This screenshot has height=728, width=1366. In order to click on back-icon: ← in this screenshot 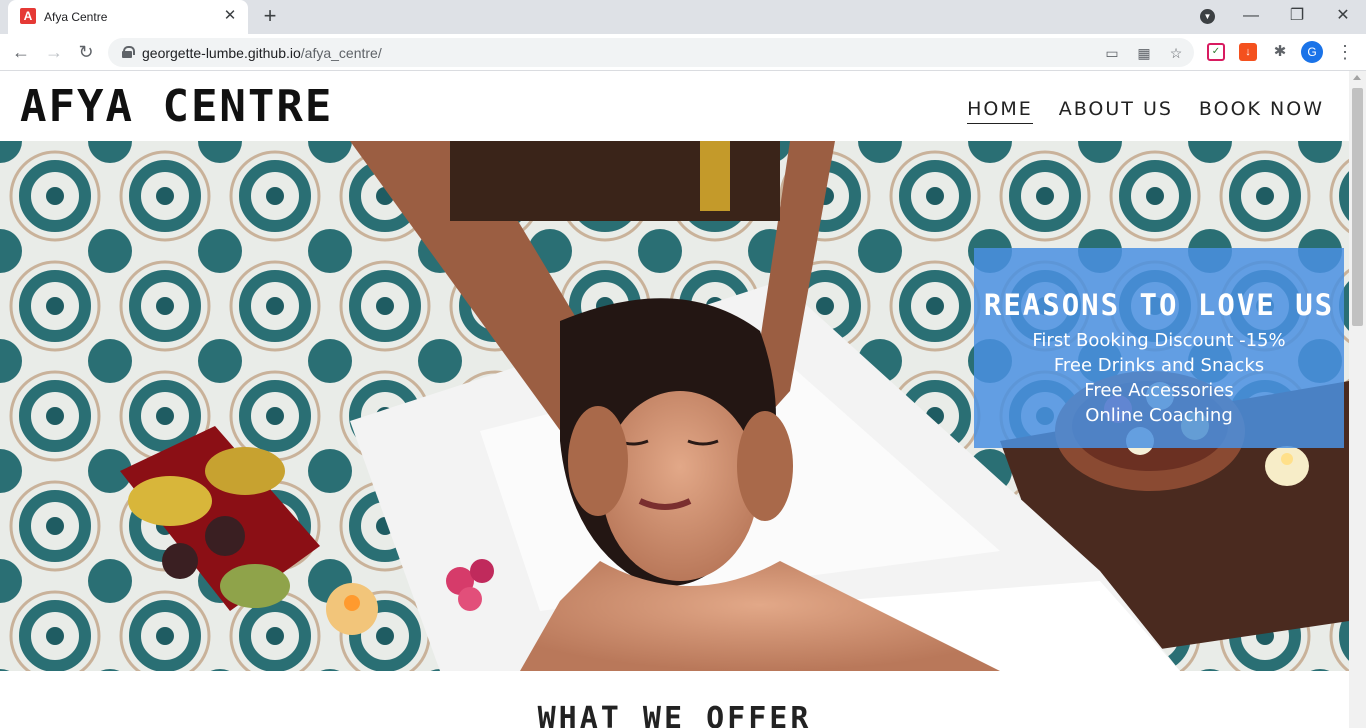, I will do `click(21, 52)`.